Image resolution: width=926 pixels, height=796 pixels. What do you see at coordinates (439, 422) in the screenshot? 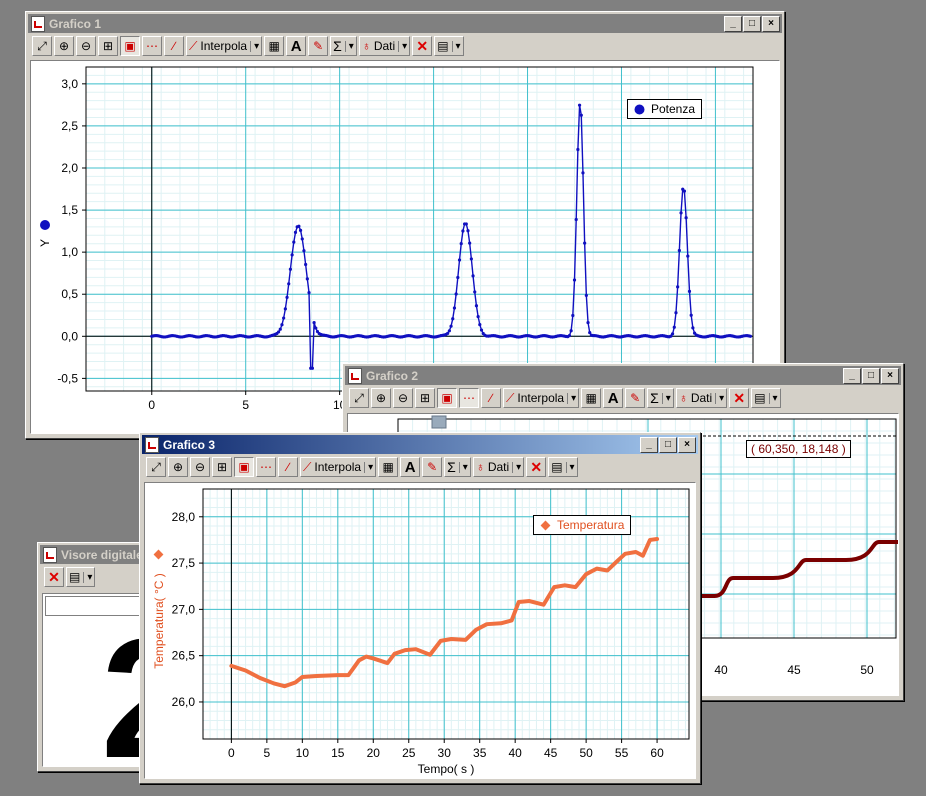
I see `scroll-handle-icon` at bounding box center [439, 422].